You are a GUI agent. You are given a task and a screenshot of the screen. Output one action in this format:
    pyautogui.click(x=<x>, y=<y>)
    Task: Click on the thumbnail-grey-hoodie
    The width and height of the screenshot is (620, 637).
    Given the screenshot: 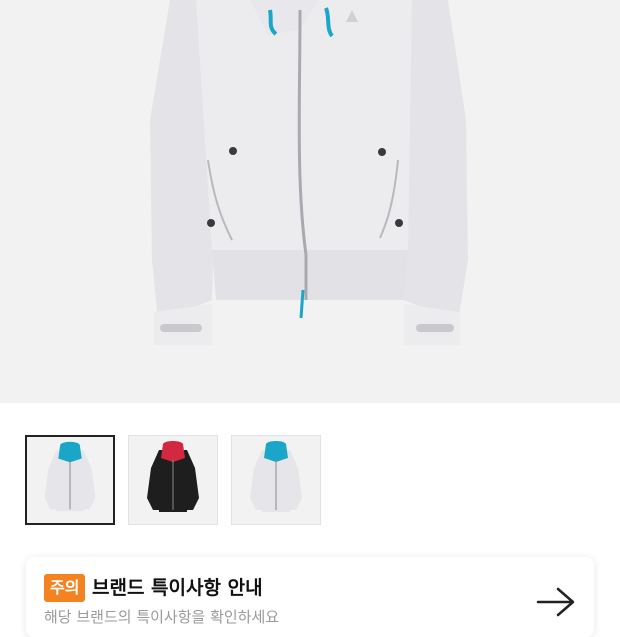 What is the action you would take?
    pyautogui.click(x=70, y=480)
    